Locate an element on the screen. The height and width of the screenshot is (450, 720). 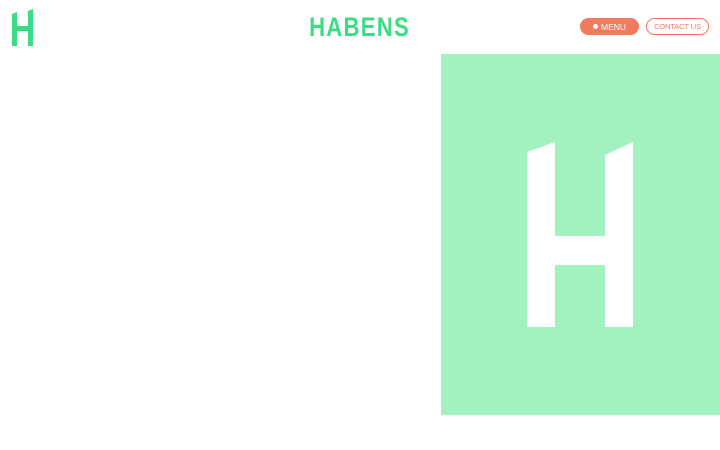
menu-button: MENU is located at coordinates (609, 26).